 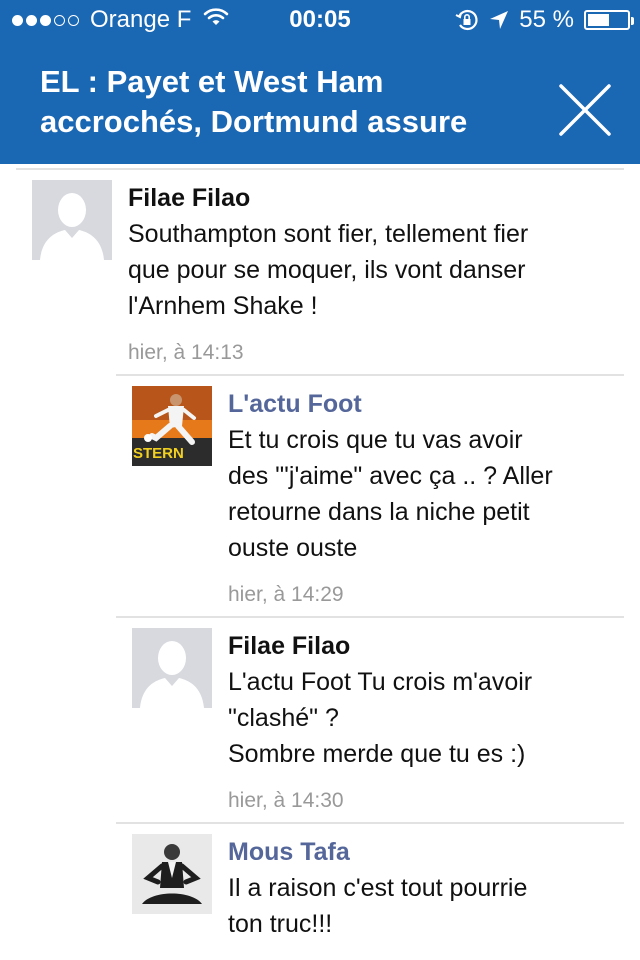 I want to click on comment-author: L'actu Foot, so click(x=423, y=404).